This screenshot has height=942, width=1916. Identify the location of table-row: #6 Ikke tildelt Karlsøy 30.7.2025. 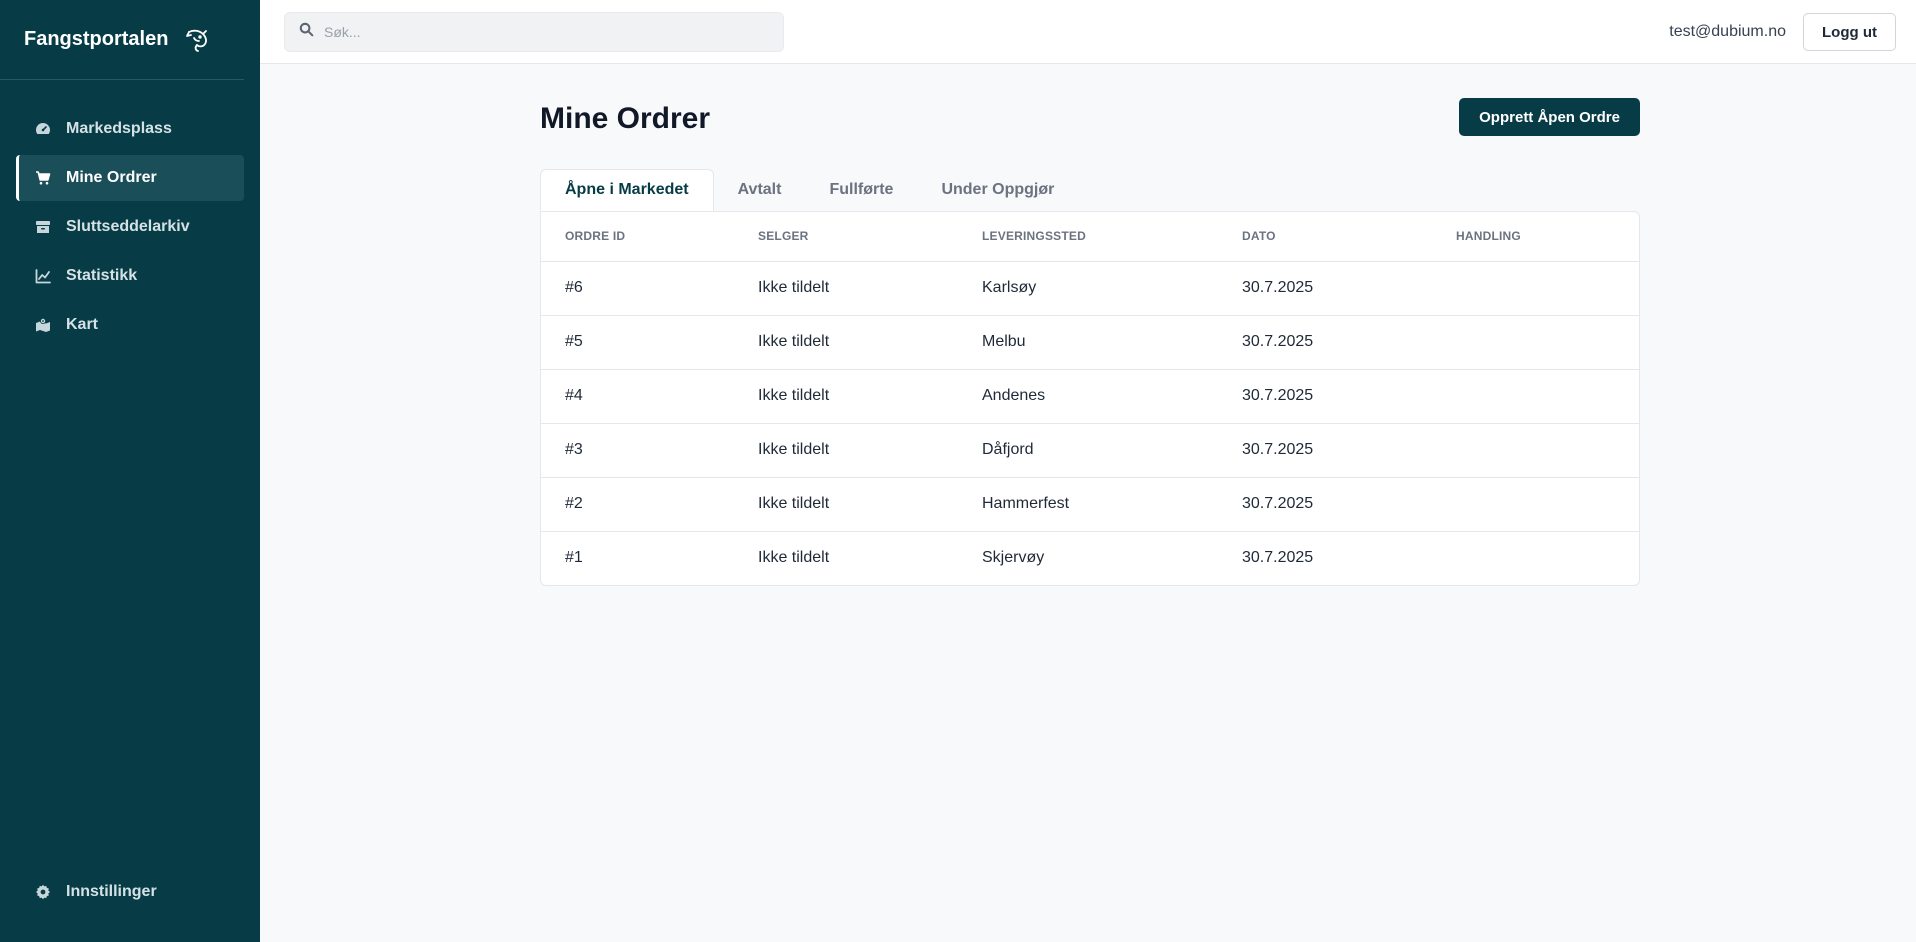
(1090, 288).